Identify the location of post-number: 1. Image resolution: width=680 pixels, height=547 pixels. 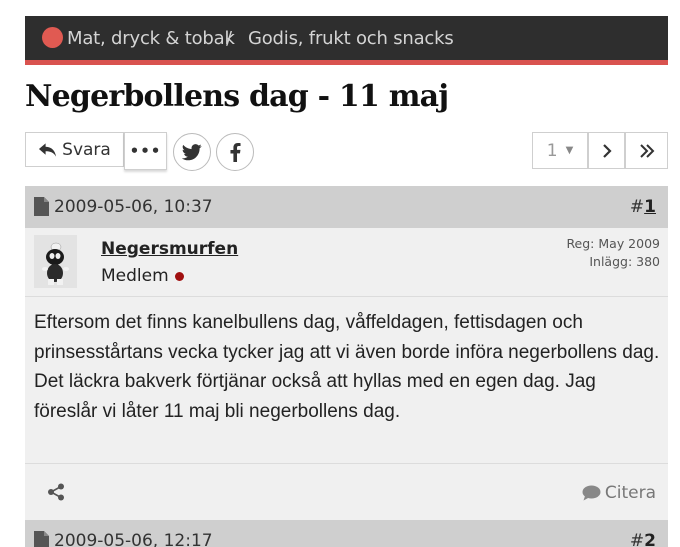
(650, 207).